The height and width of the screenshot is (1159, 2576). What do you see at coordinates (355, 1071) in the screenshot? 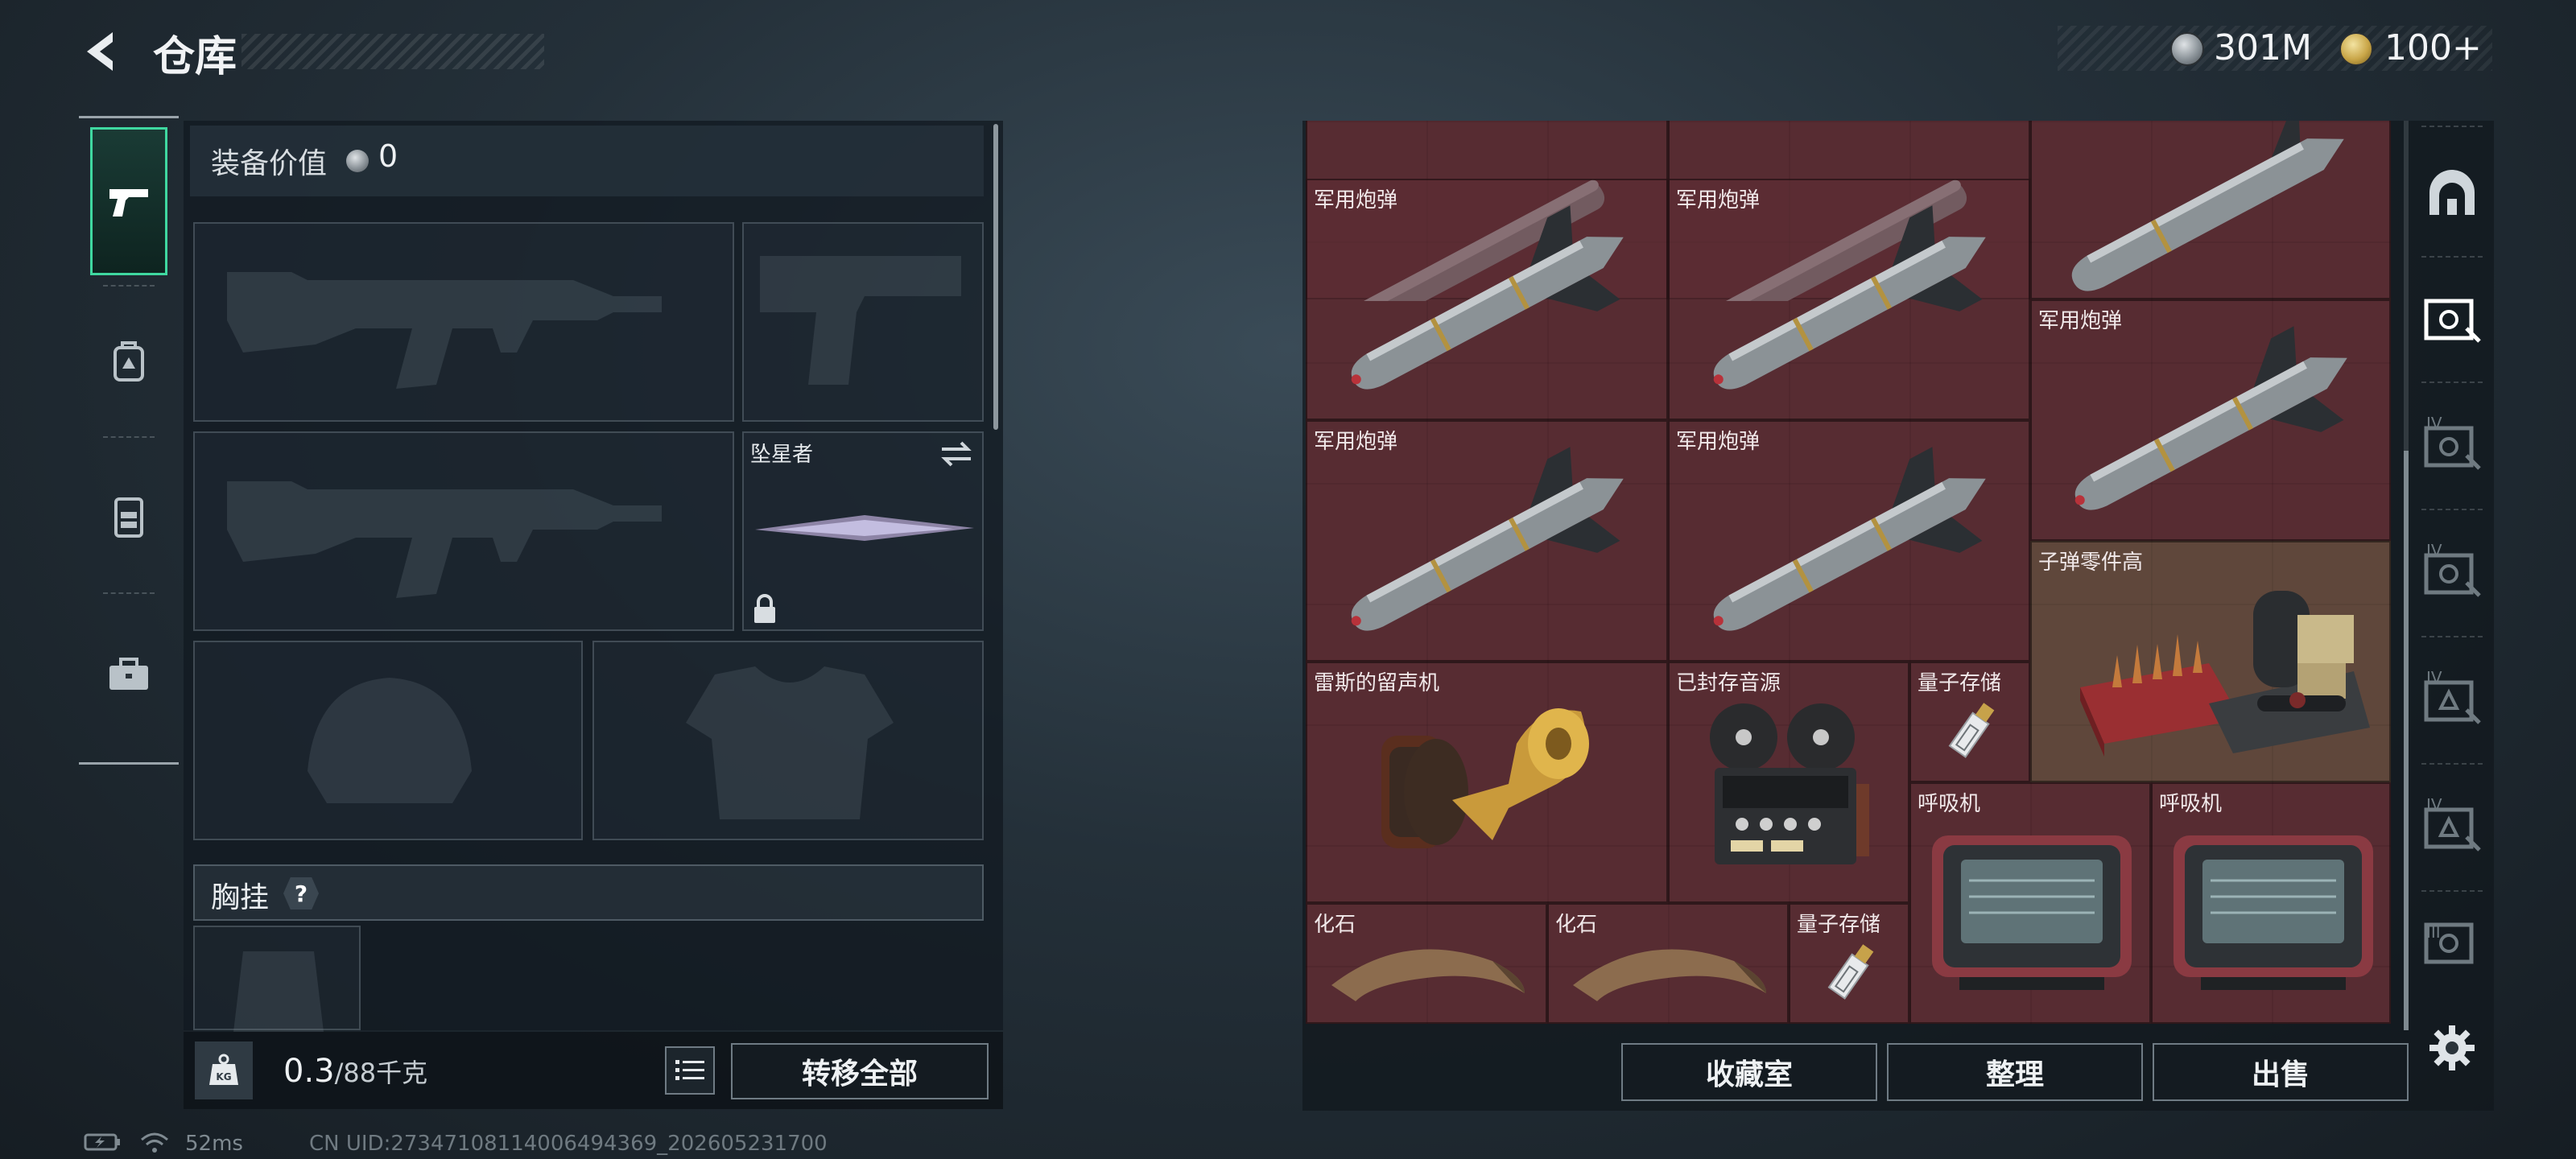
I see `weight-readout: 0.3/88千克` at bounding box center [355, 1071].